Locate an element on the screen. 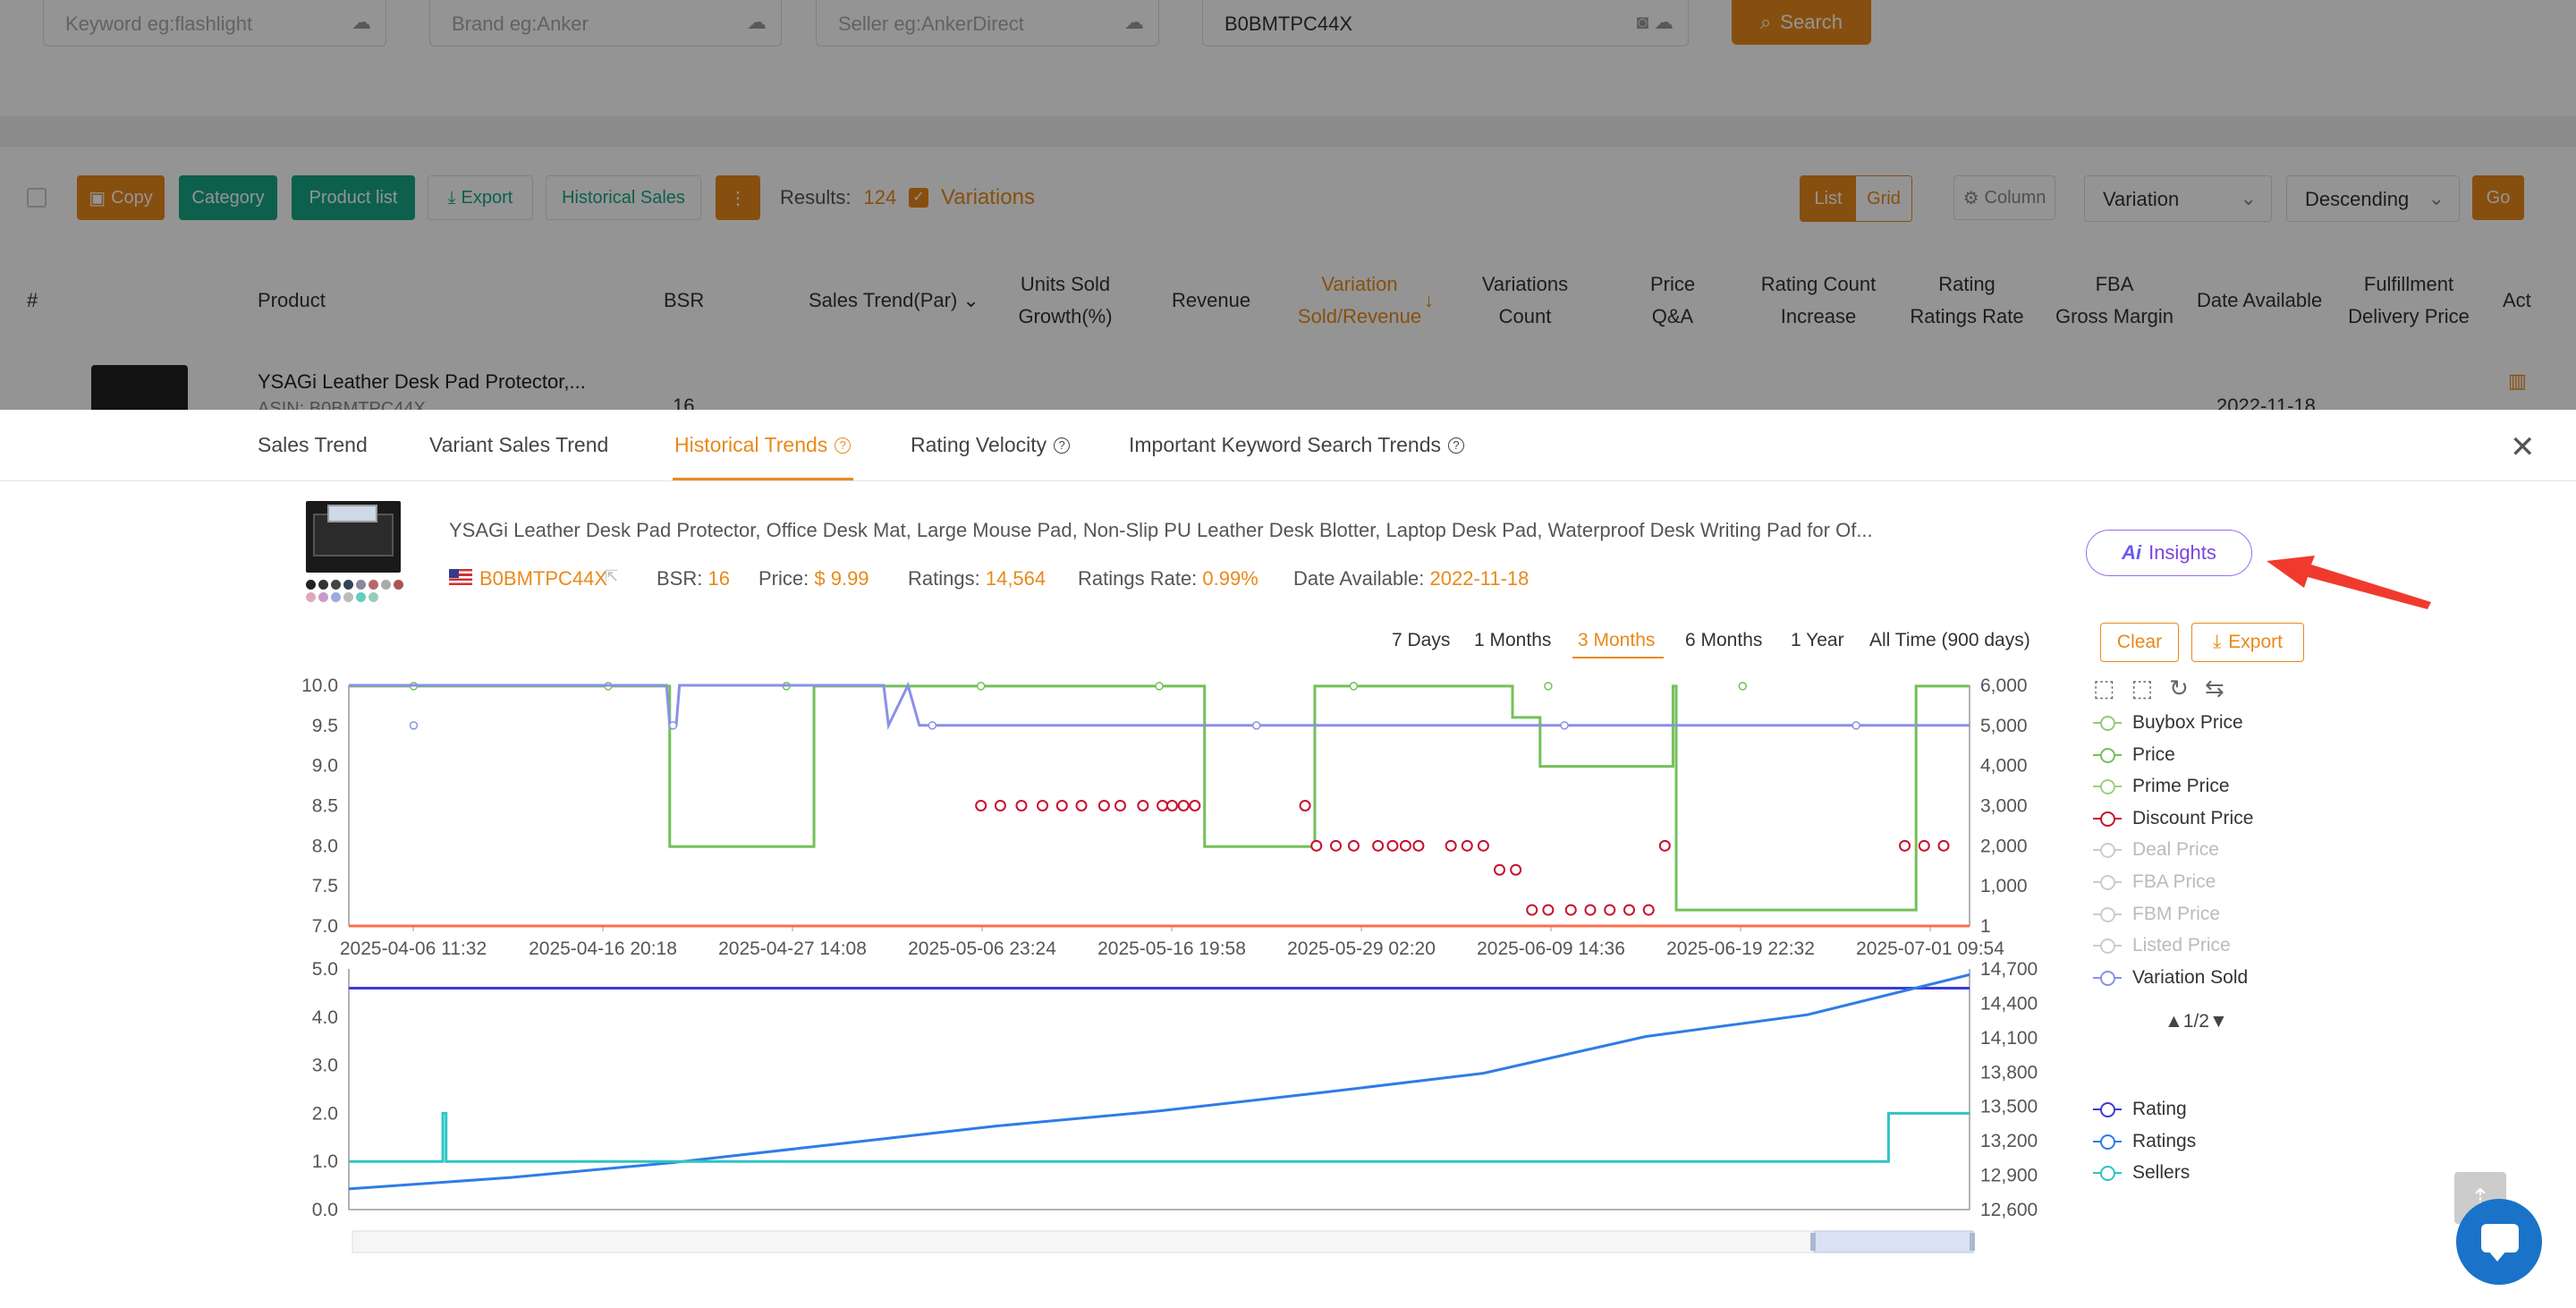 Image resolution: width=2576 pixels, height=1308 pixels. x-tick-label: 2025-06-09 14:36 is located at coordinates (1551, 949).